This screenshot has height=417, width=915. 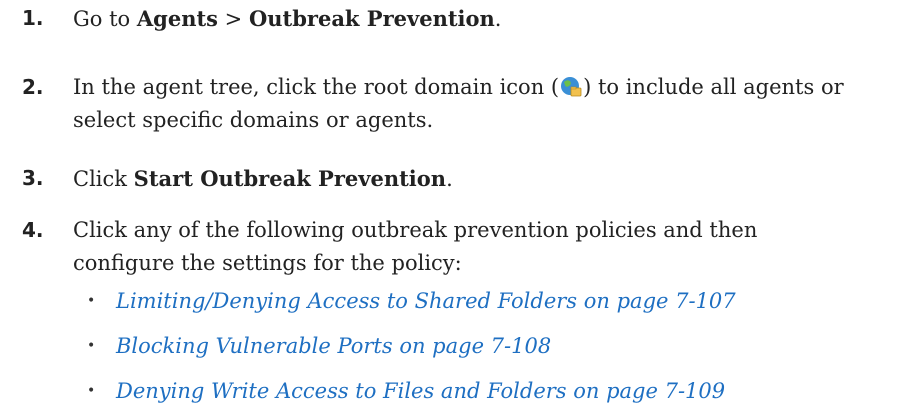 I want to click on step-text: Click Start Outbreak Prevention., so click(x=263, y=178).